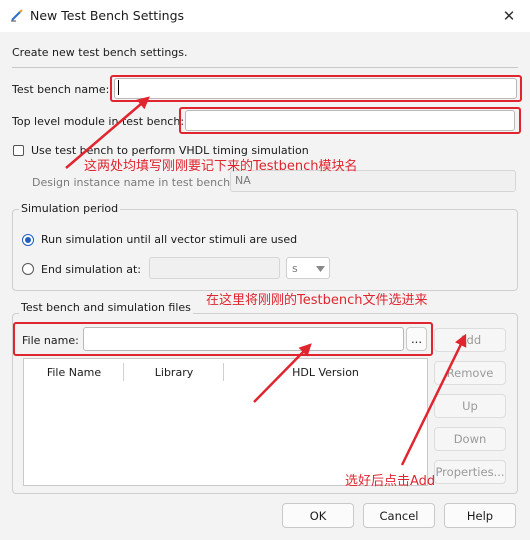  I want to click on arrow-to-file-name, so click(282, 373).